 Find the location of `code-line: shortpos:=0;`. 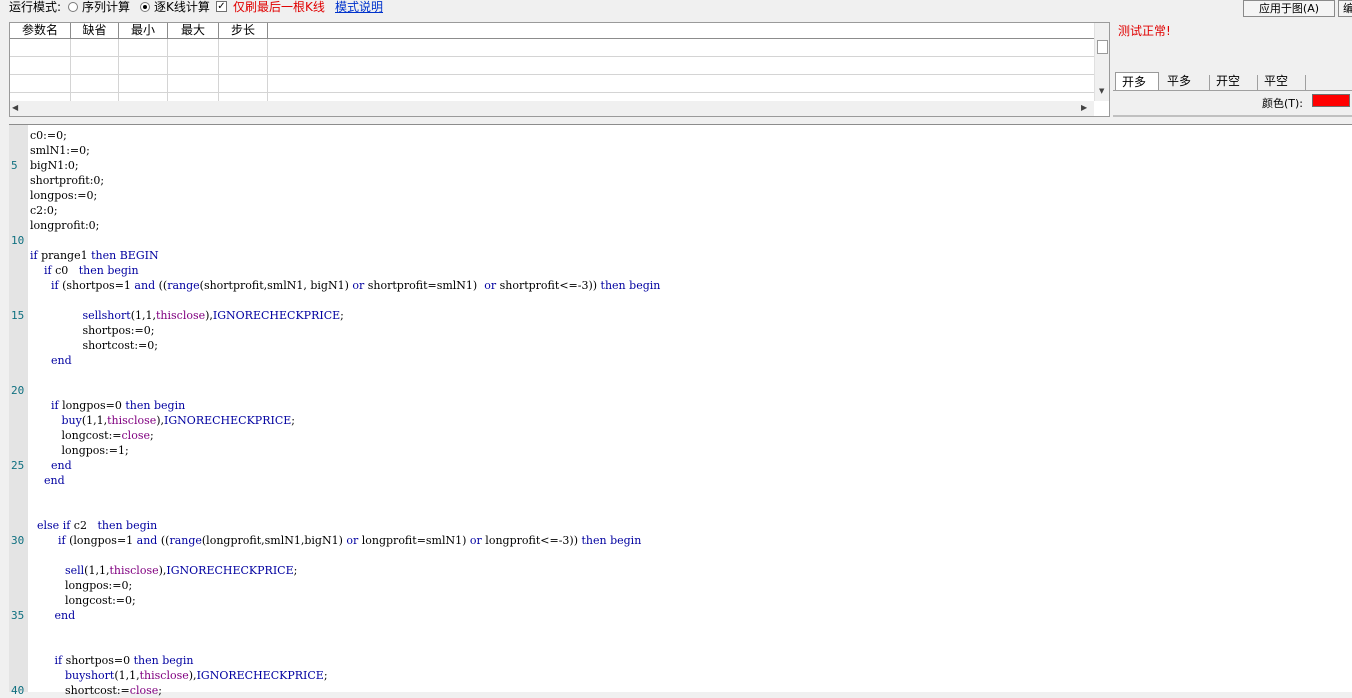

code-line: shortpos:=0; is located at coordinates (92, 330).